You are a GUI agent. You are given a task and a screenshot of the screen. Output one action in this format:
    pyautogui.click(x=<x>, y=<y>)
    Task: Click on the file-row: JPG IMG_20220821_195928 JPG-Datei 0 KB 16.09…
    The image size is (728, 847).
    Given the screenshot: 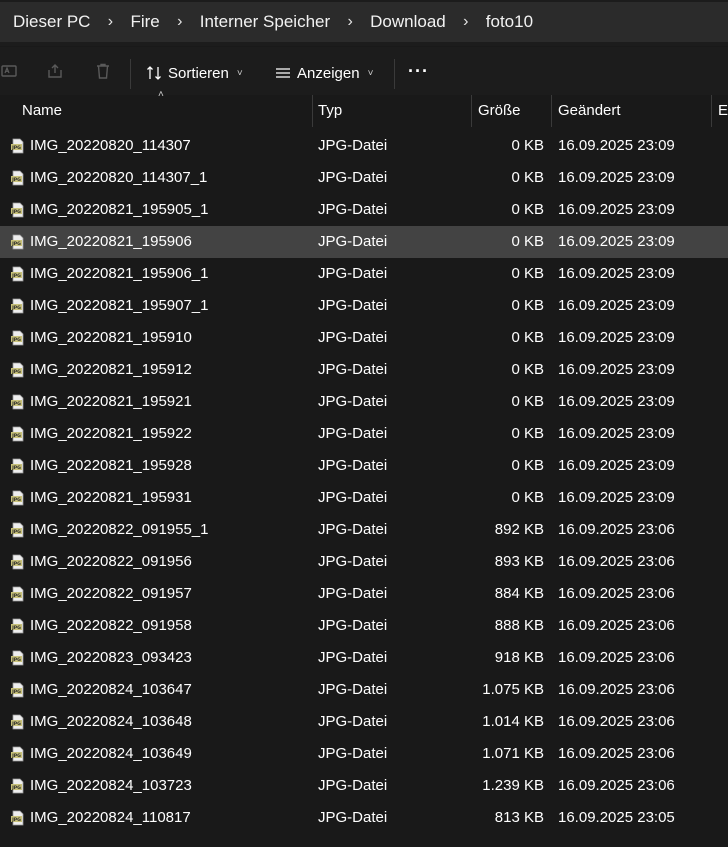 What is the action you would take?
    pyautogui.click(x=364, y=466)
    